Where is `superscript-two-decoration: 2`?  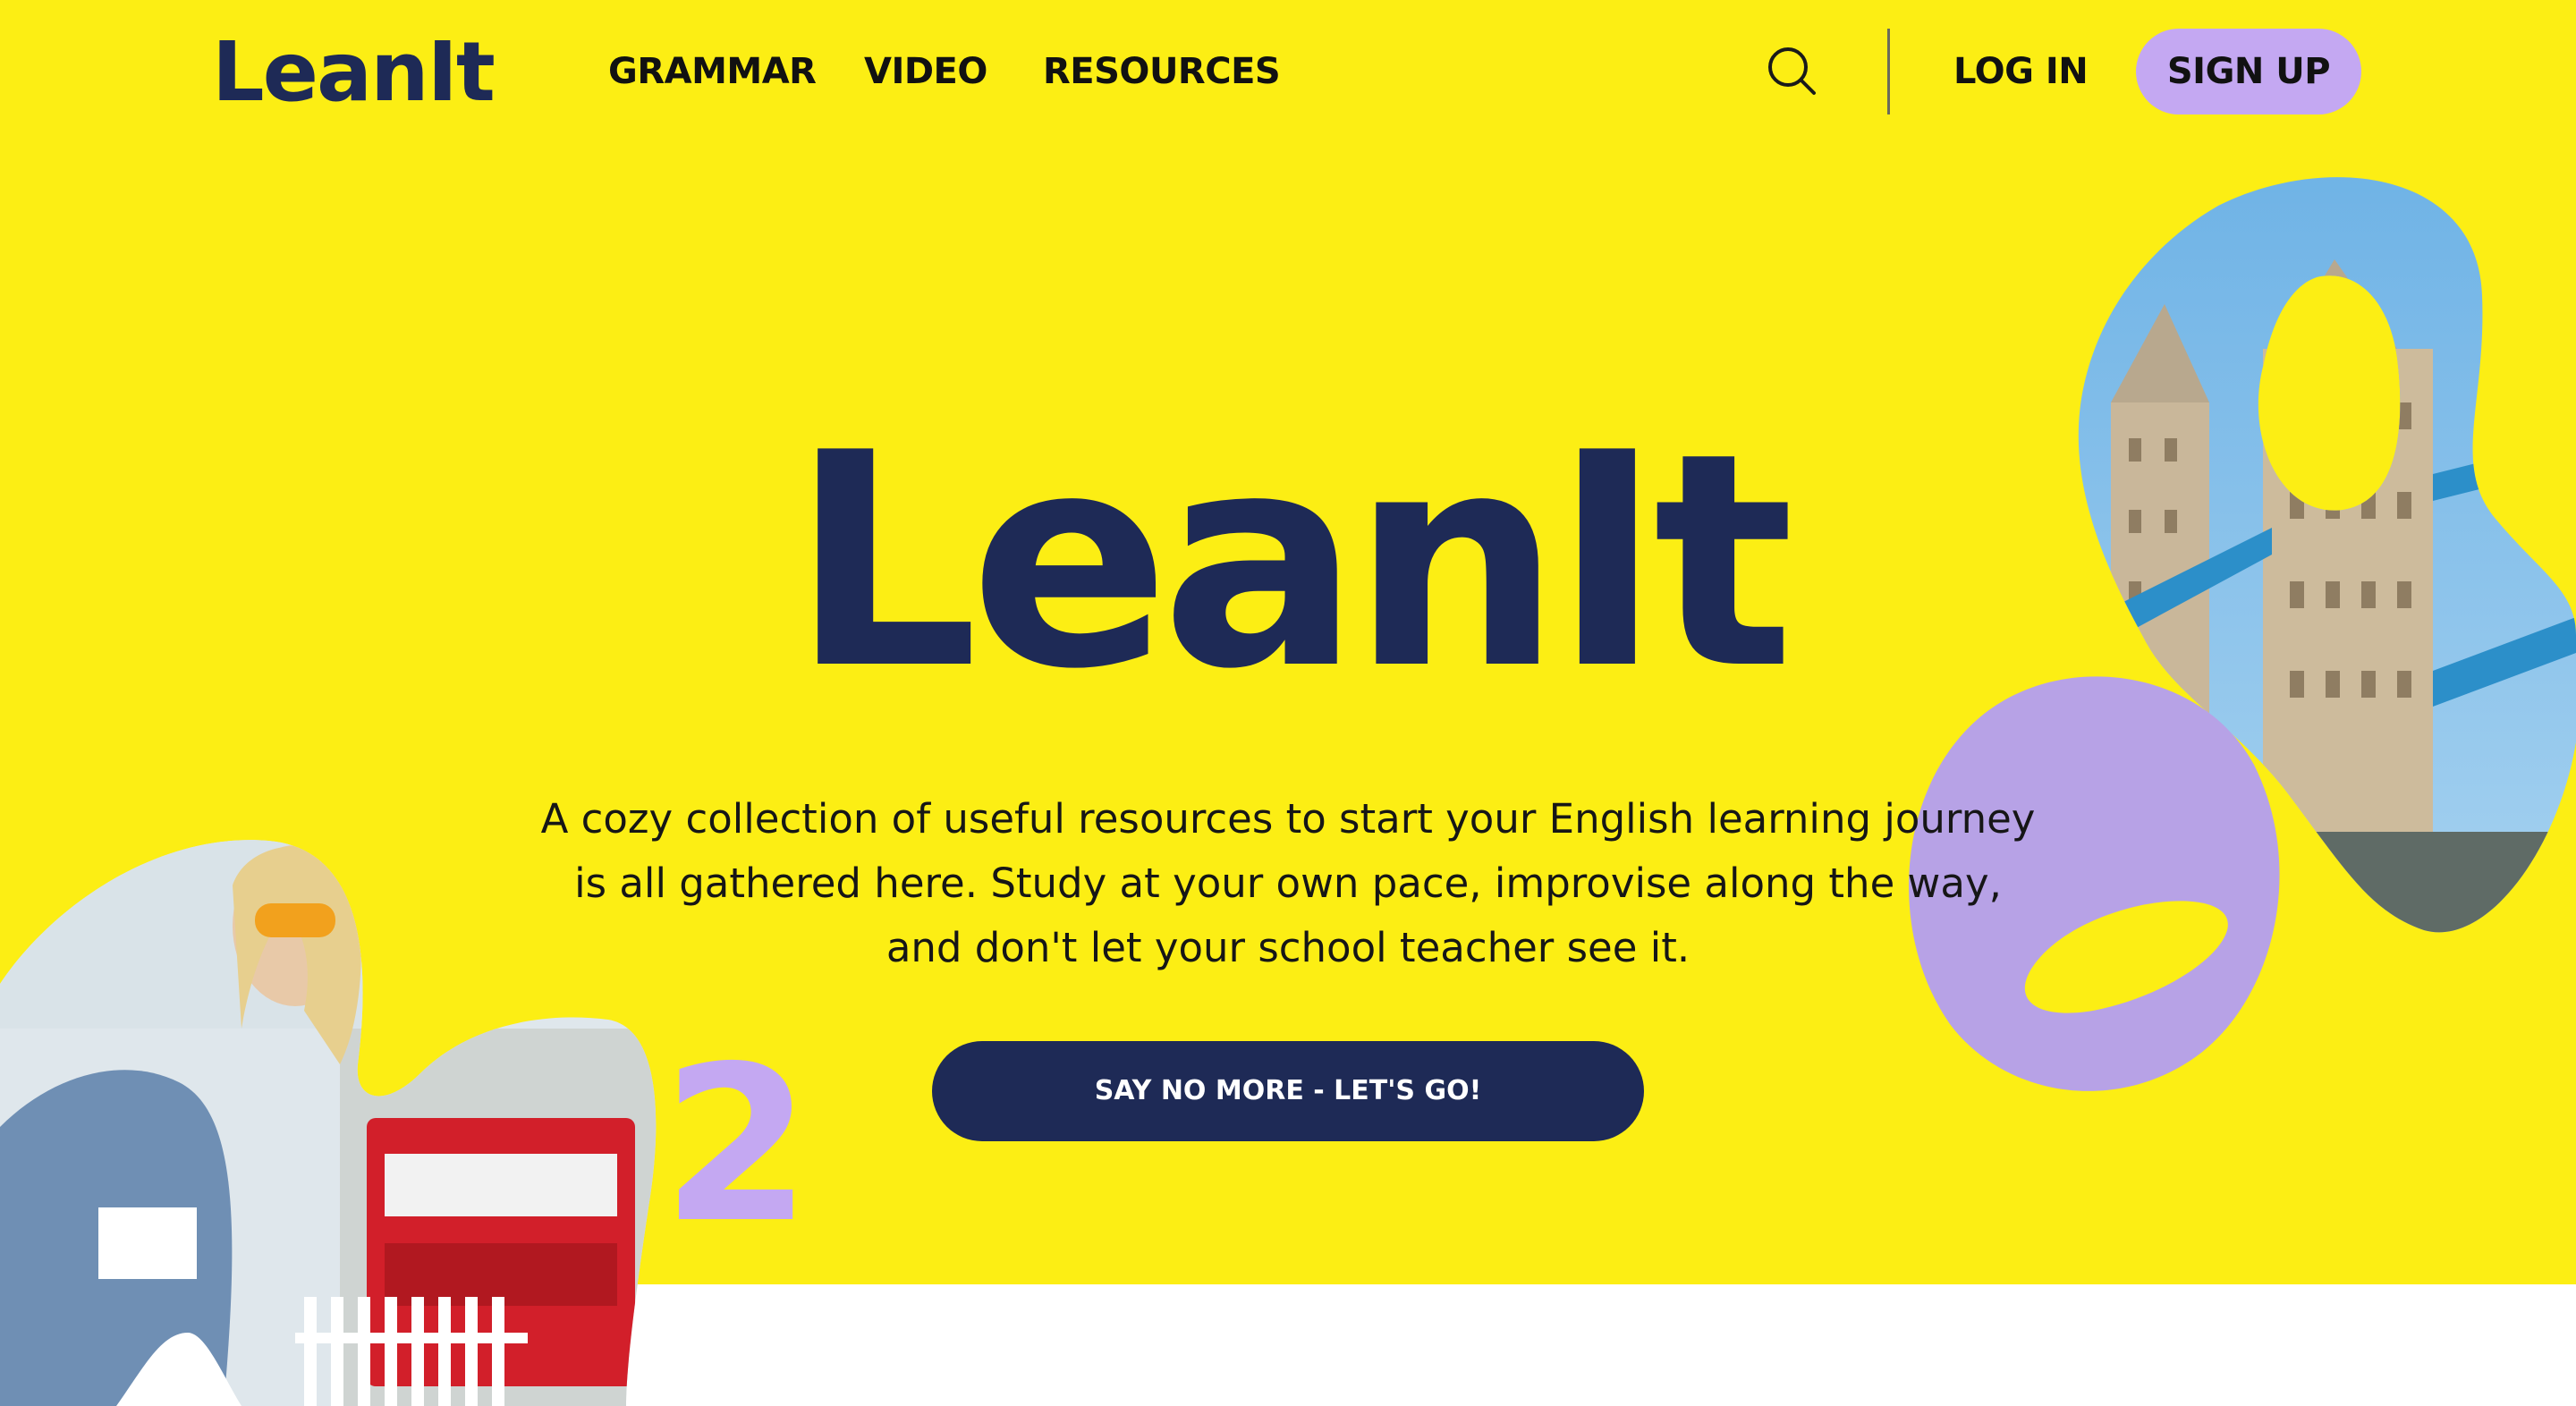
superscript-two-decoration: 2 is located at coordinates (736, 1145).